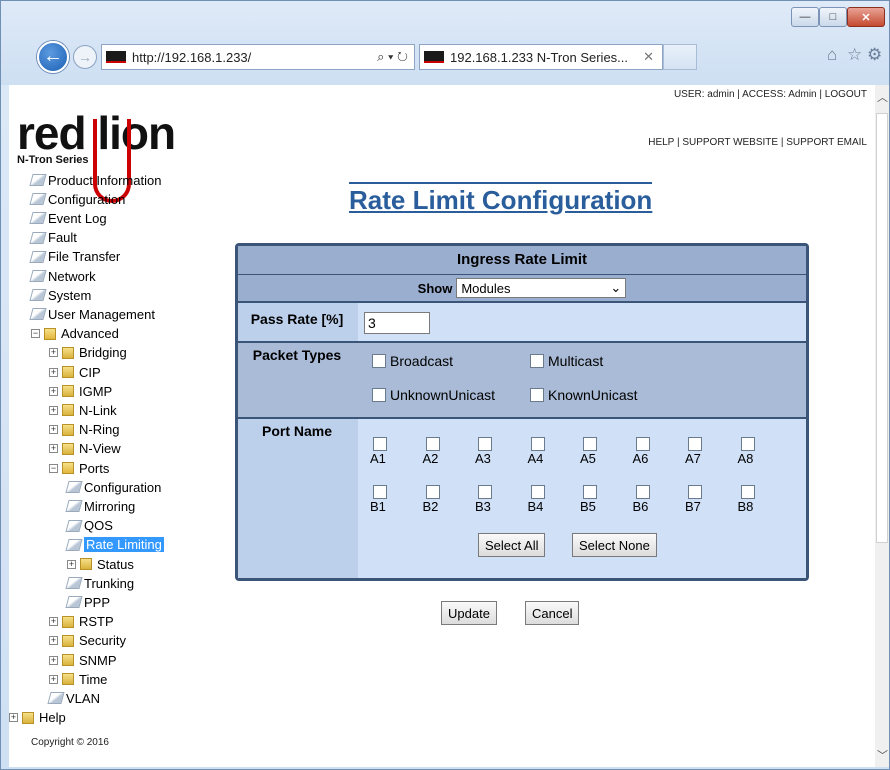  What do you see at coordinates (648, 57) in the screenshot?
I see `tab-close-icon: ✕` at bounding box center [648, 57].